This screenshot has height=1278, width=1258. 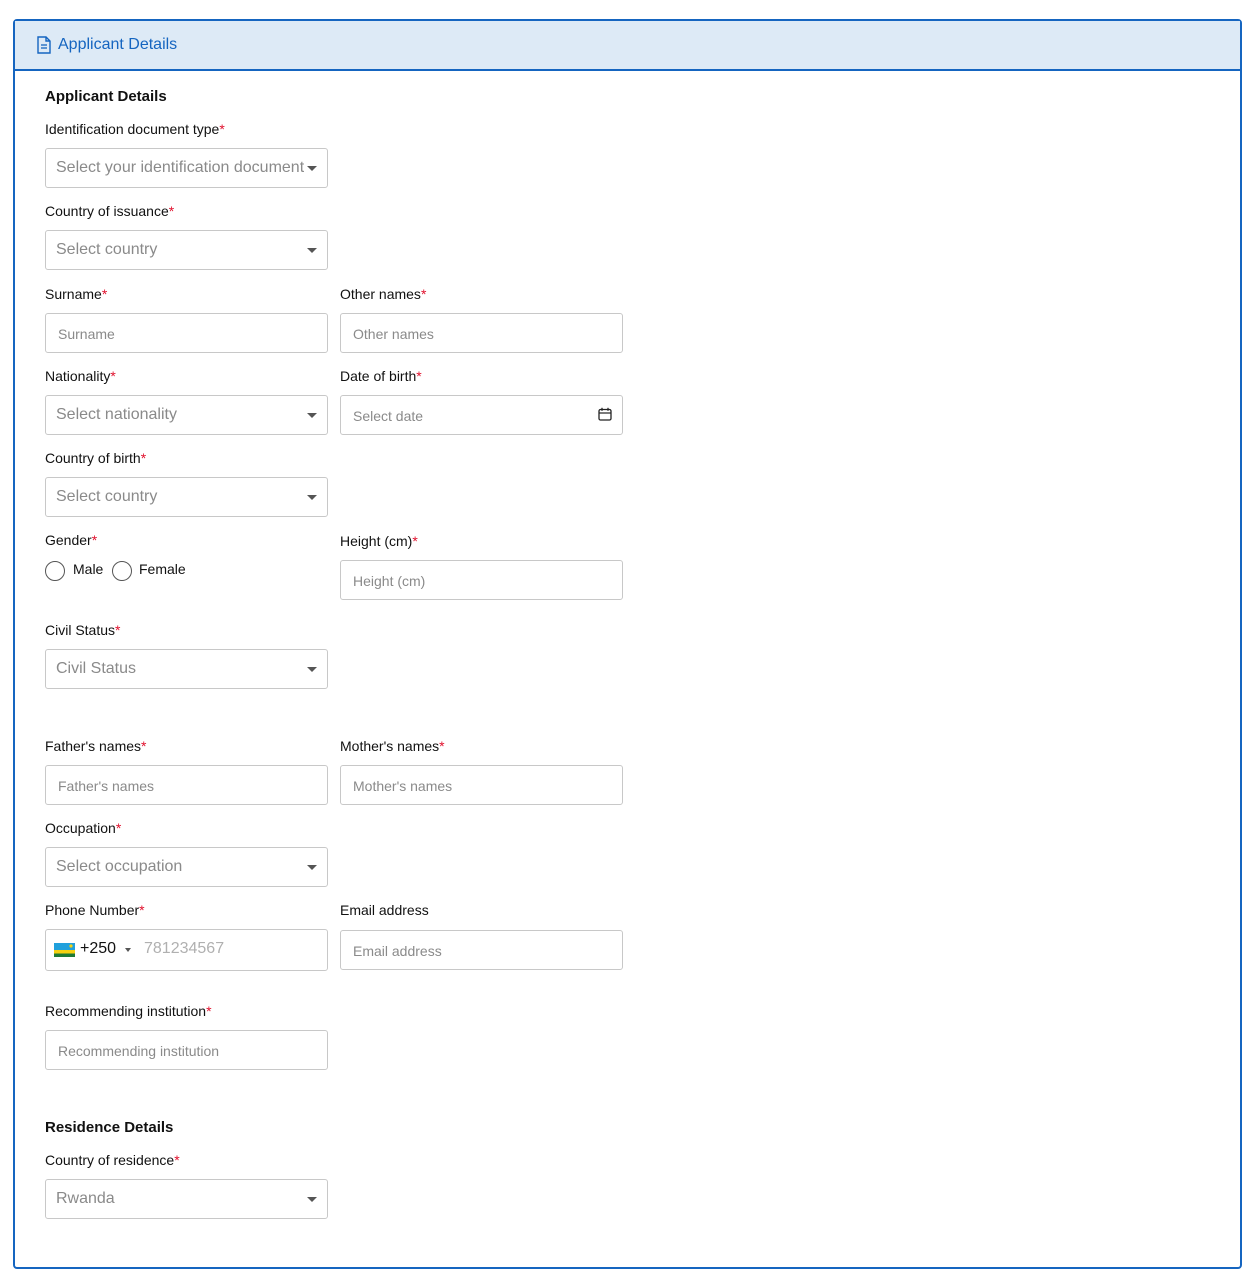 I want to click on father-names-input: Father's names, so click(x=186, y=785).